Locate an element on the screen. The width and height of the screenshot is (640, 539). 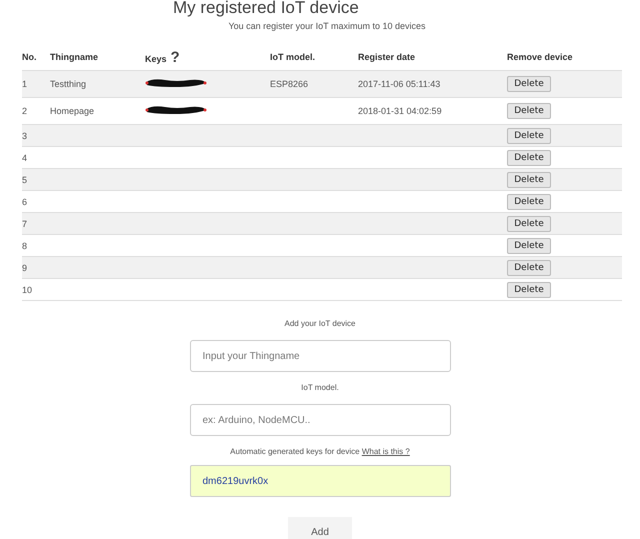
column-header: Keys is located at coordinates (156, 59).